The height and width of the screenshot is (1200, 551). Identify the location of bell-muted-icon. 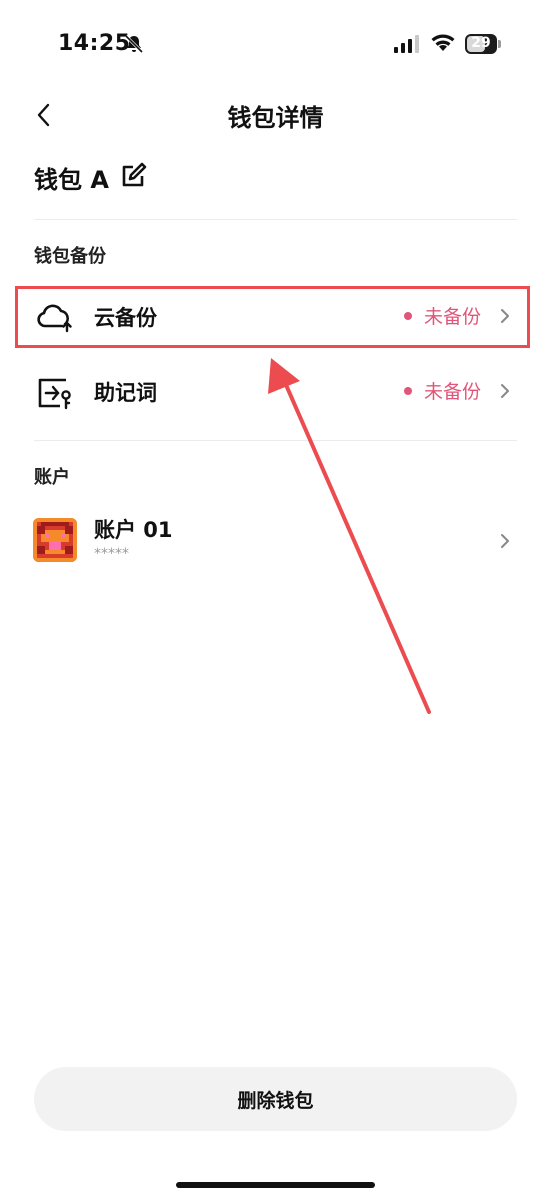
(134, 44).